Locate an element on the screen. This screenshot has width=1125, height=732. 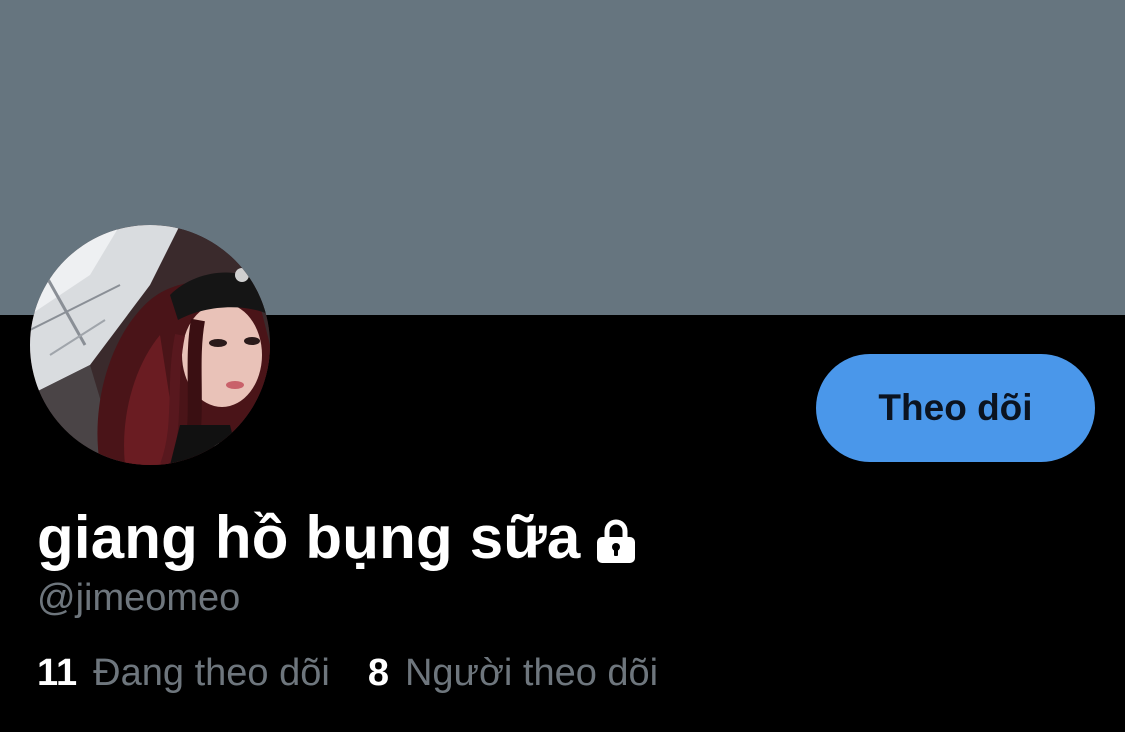
followers-count: 8 is located at coordinates (378, 673).